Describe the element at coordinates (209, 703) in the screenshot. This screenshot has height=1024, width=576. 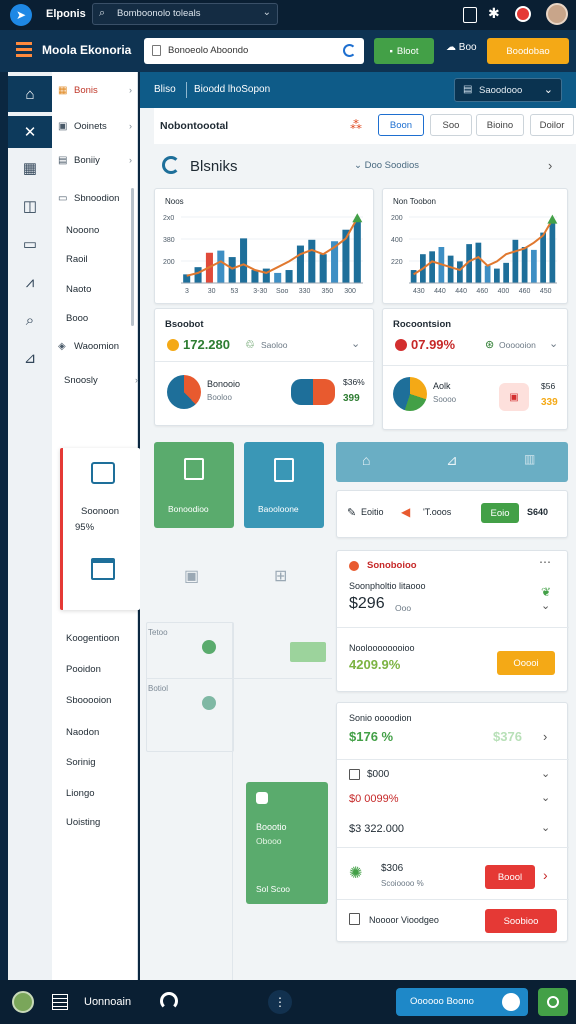
I see `info-icon` at that location.